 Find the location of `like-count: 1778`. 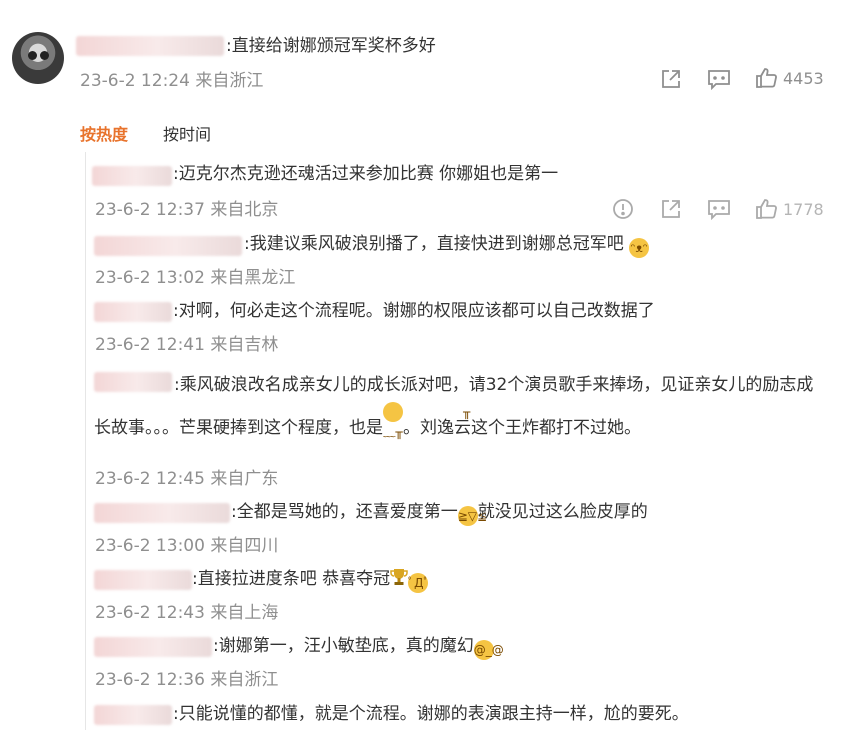

like-count: 1778 is located at coordinates (803, 209).